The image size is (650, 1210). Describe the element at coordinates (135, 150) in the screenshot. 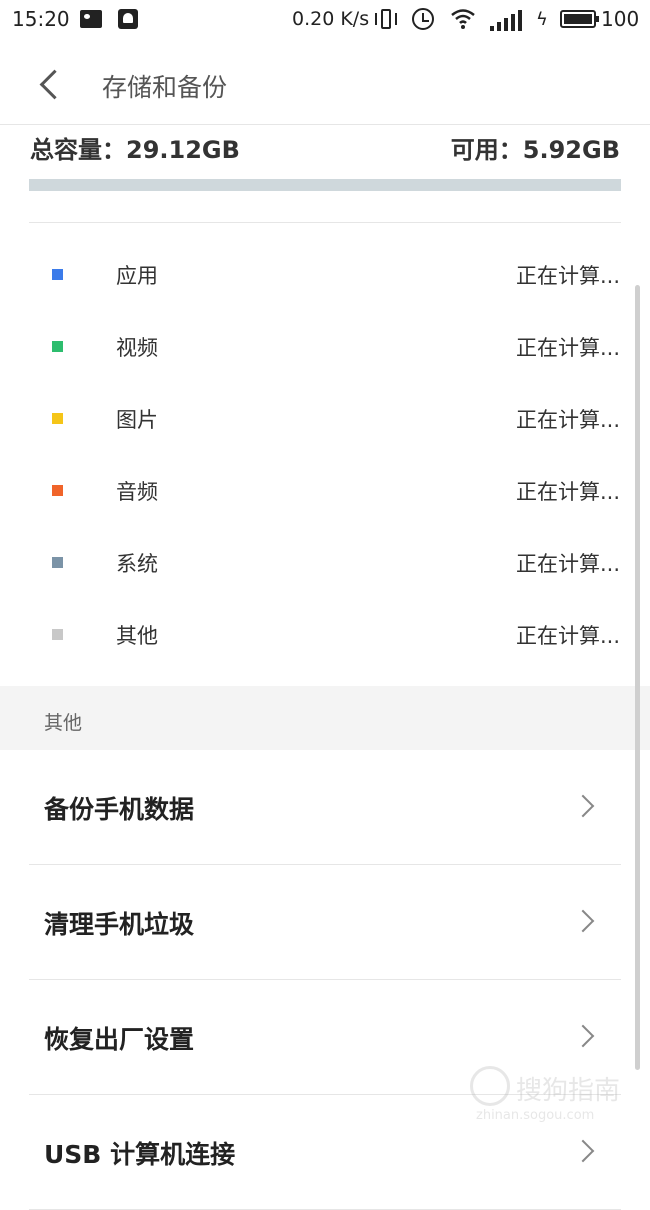

I see `total-capacity: 总容量：29.12GB` at that location.